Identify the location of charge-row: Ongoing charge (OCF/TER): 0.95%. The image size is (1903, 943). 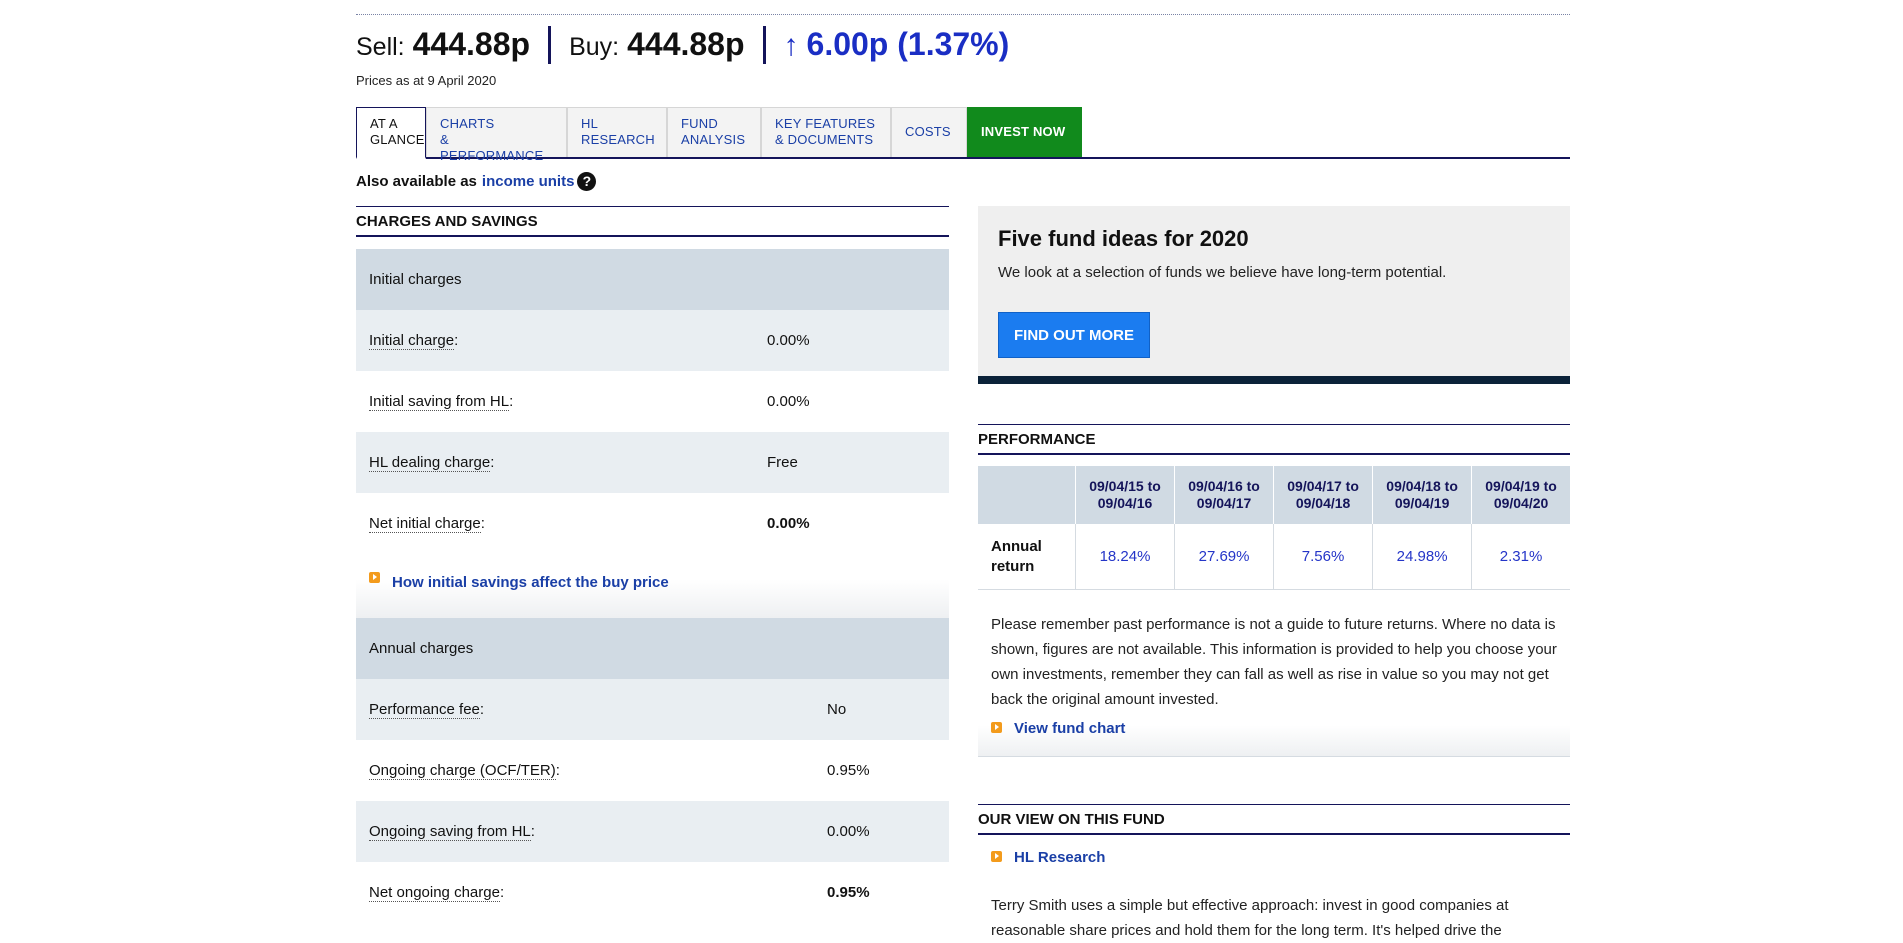
(619, 771).